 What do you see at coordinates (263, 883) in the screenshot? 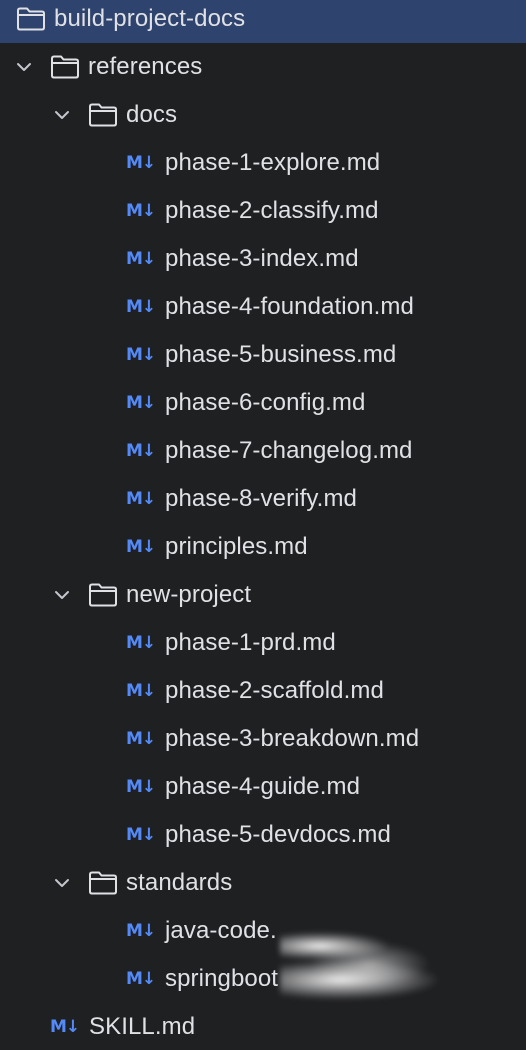
I see `tree-folder-standards: standards` at bounding box center [263, 883].